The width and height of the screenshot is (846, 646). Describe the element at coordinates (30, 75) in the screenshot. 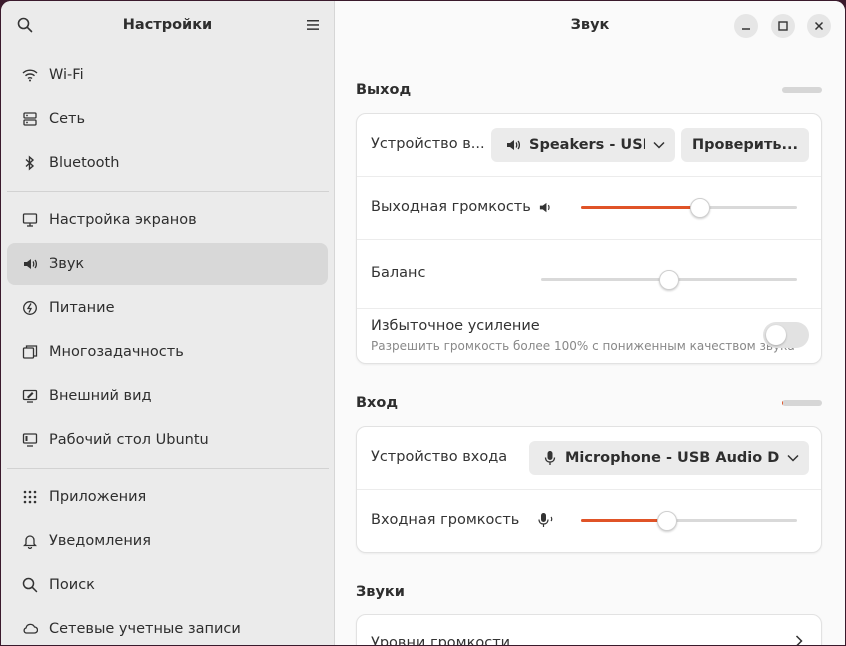

I see `wifi-icon` at that location.